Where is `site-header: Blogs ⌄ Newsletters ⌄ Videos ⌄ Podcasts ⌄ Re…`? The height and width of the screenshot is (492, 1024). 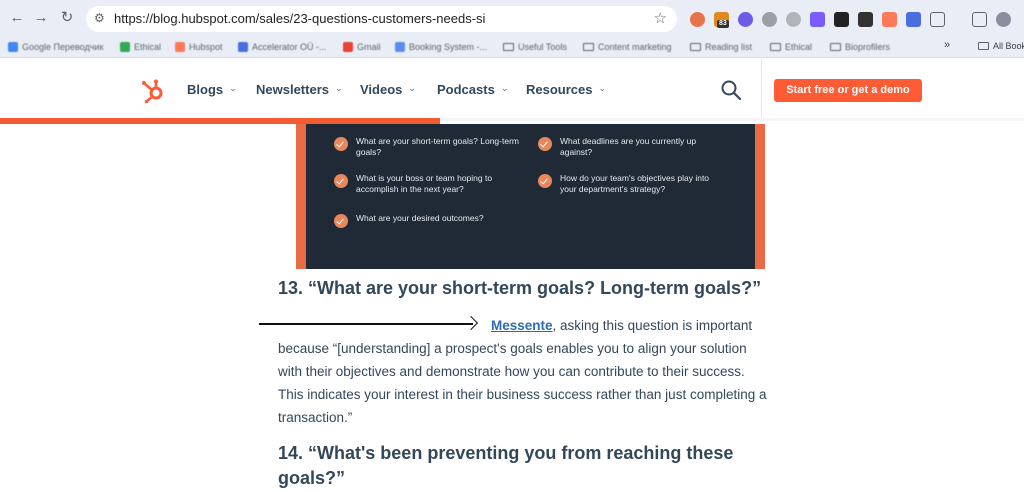 site-header: Blogs ⌄ Newsletters ⌄ Videos ⌄ Podcasts ⌄ Re… is located at coordinates (512, 90).